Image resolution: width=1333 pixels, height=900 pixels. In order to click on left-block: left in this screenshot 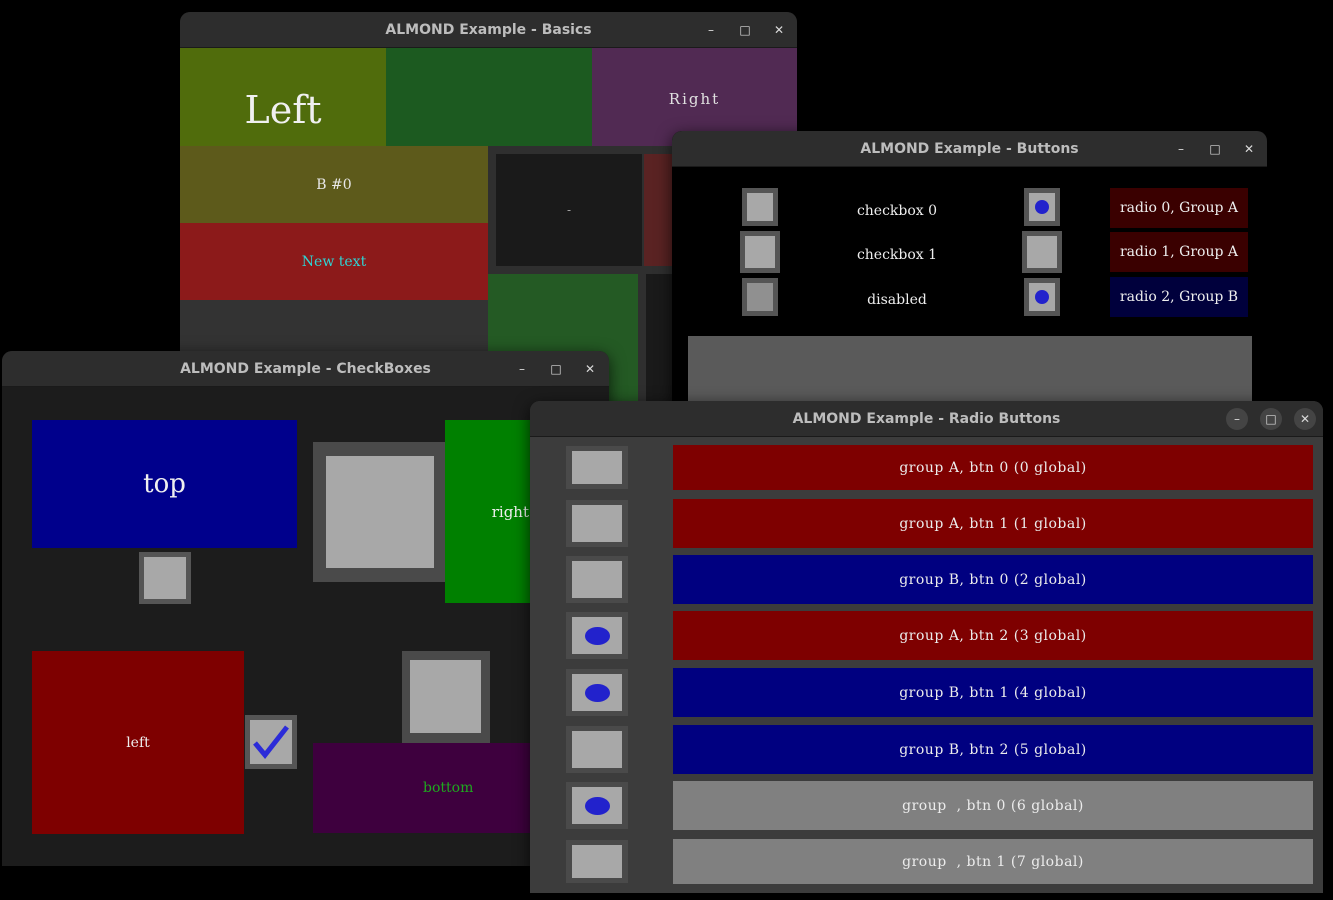, I will do `click(138, 742)`.